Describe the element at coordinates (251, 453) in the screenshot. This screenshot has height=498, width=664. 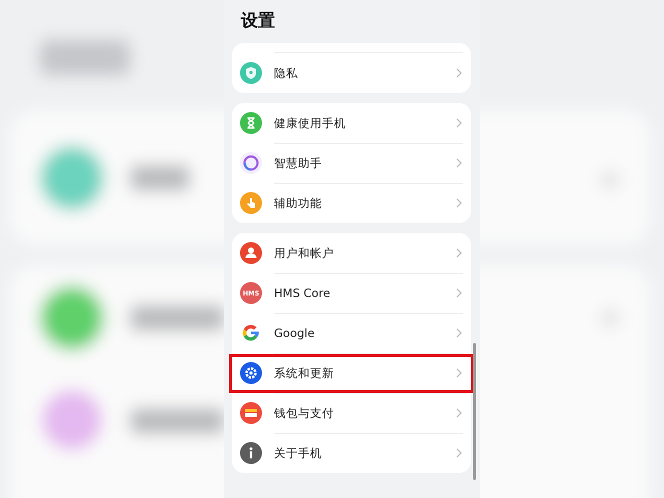
I see `info-icon` at that location.